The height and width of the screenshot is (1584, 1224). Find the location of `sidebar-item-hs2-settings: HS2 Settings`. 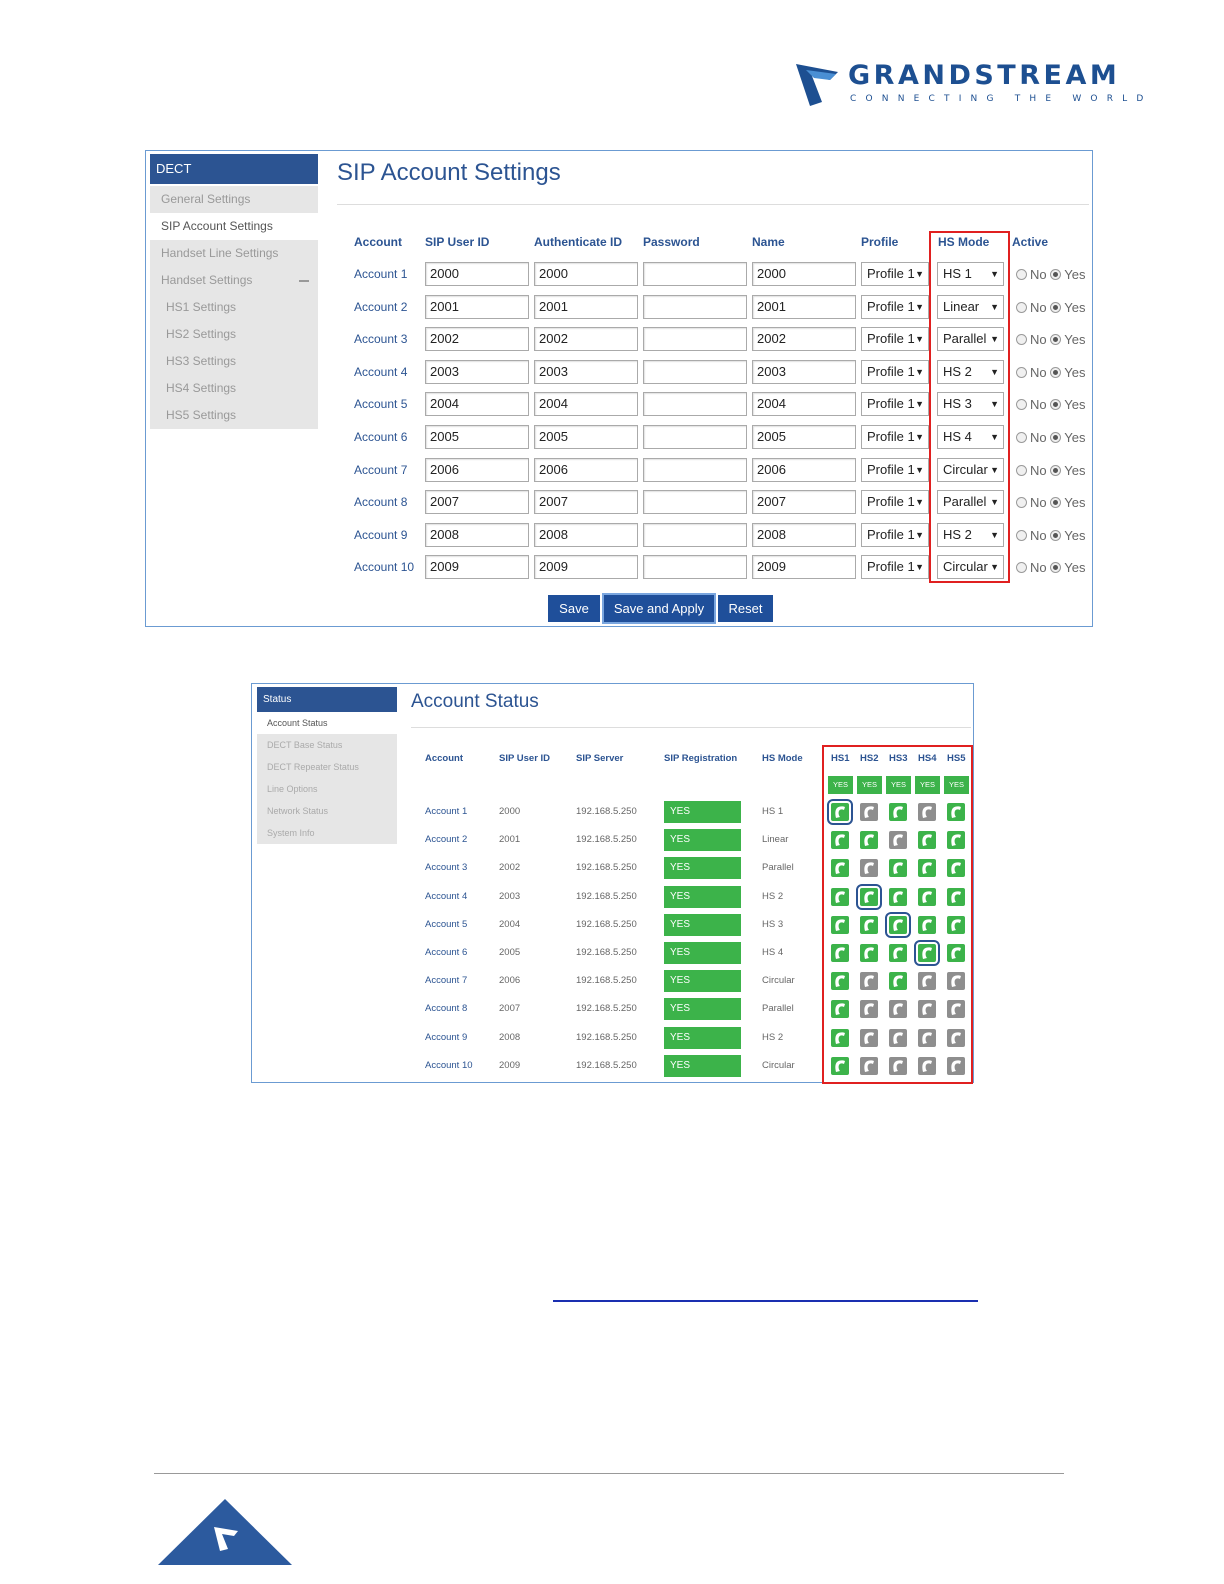

sidebar-item-hs2-settings: HS2 Settings is located at coordinates (234, 334).